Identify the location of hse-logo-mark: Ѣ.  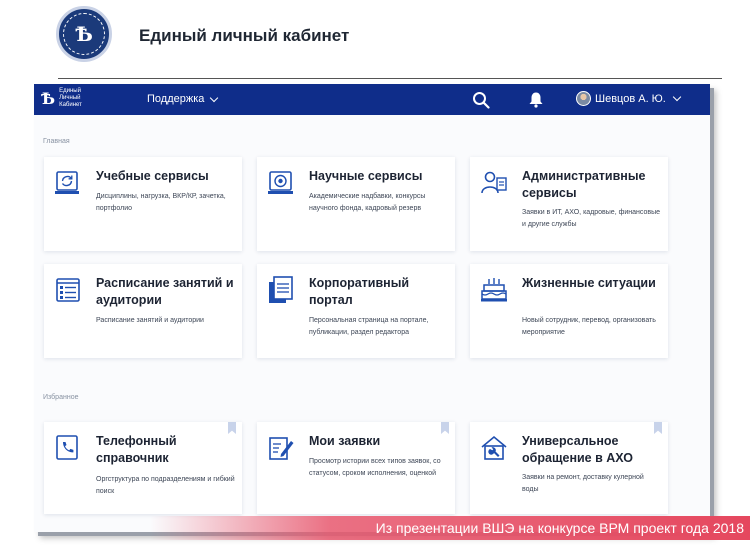
(84, 34).